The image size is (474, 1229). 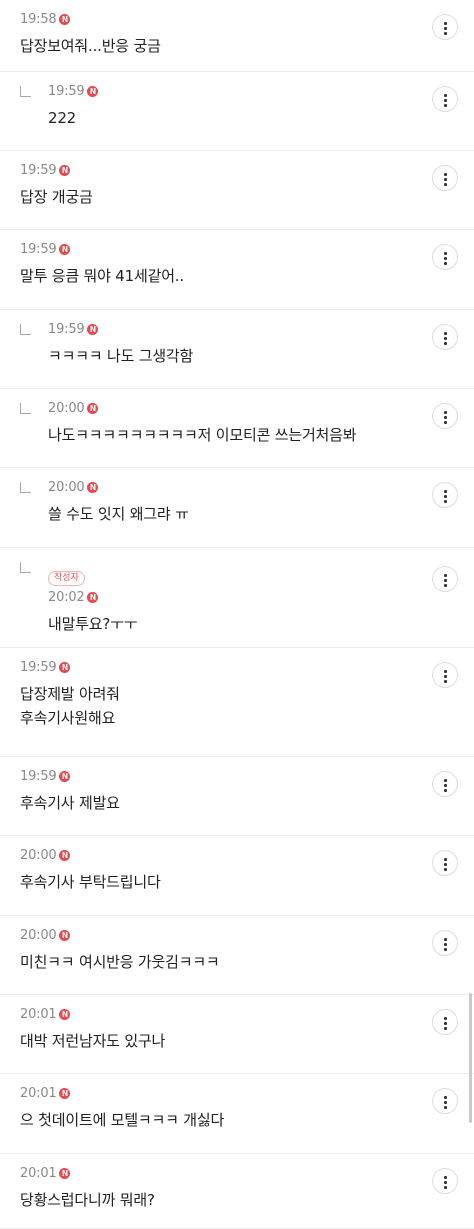 I want to click on comment-meta: 20:02 N, so click(x=251, y=597).